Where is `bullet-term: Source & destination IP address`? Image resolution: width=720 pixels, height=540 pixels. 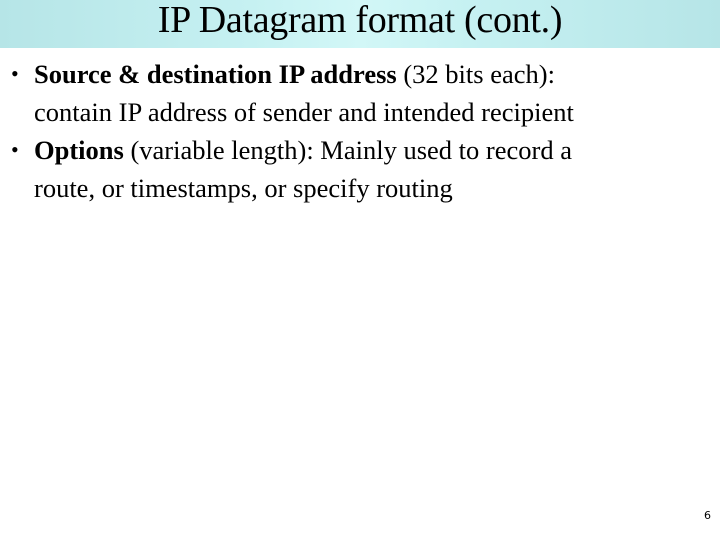 bullet-term: Source & destination IP address is located at coordinates (215, 74).